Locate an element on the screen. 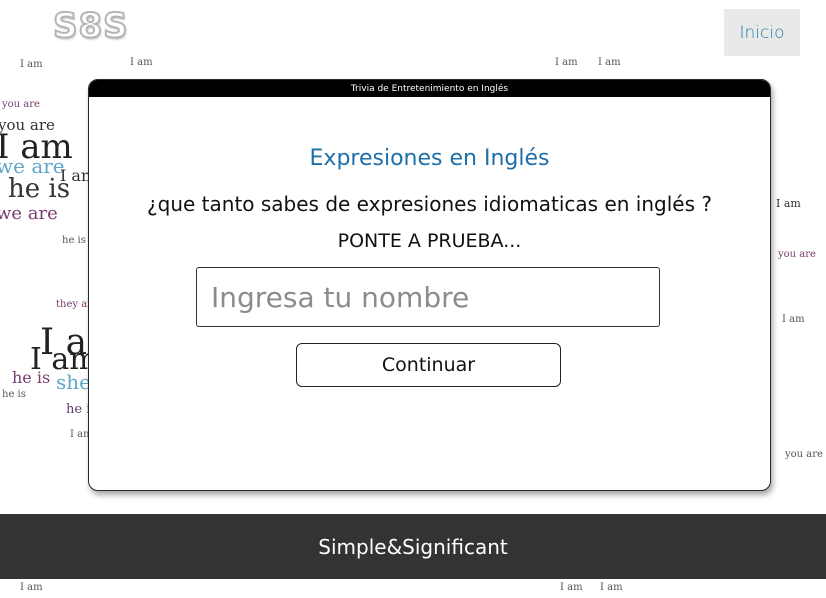 The height and width of the screenshot is (598, 826). site-logo: S8S is located at coordinates (90, 26).